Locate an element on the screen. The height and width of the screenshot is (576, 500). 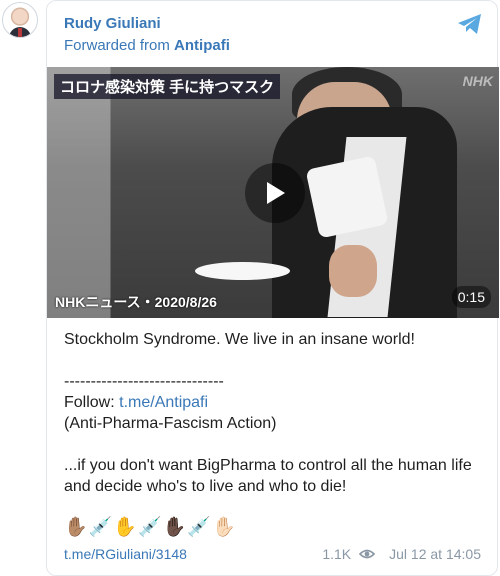
follow-link: t.me/Antipafi is located at coordinates (163, 402).